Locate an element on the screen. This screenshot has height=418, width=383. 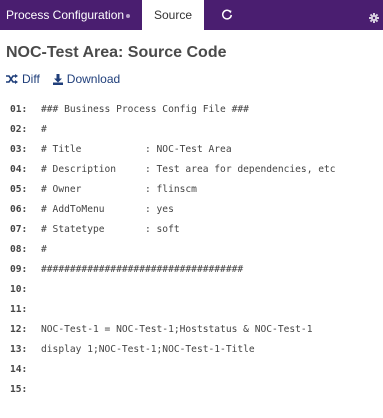
line-number: 03: is located at coordinates (19, 149).